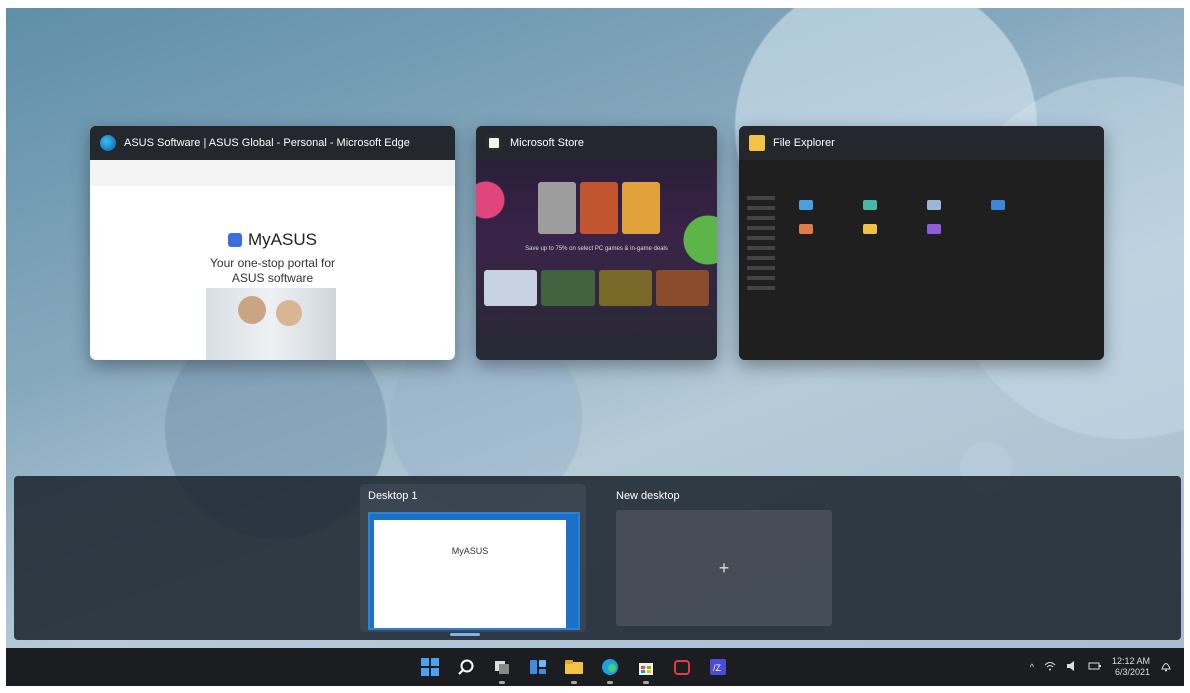  I want to click on active-desktop-indicator, so click(465, 634).